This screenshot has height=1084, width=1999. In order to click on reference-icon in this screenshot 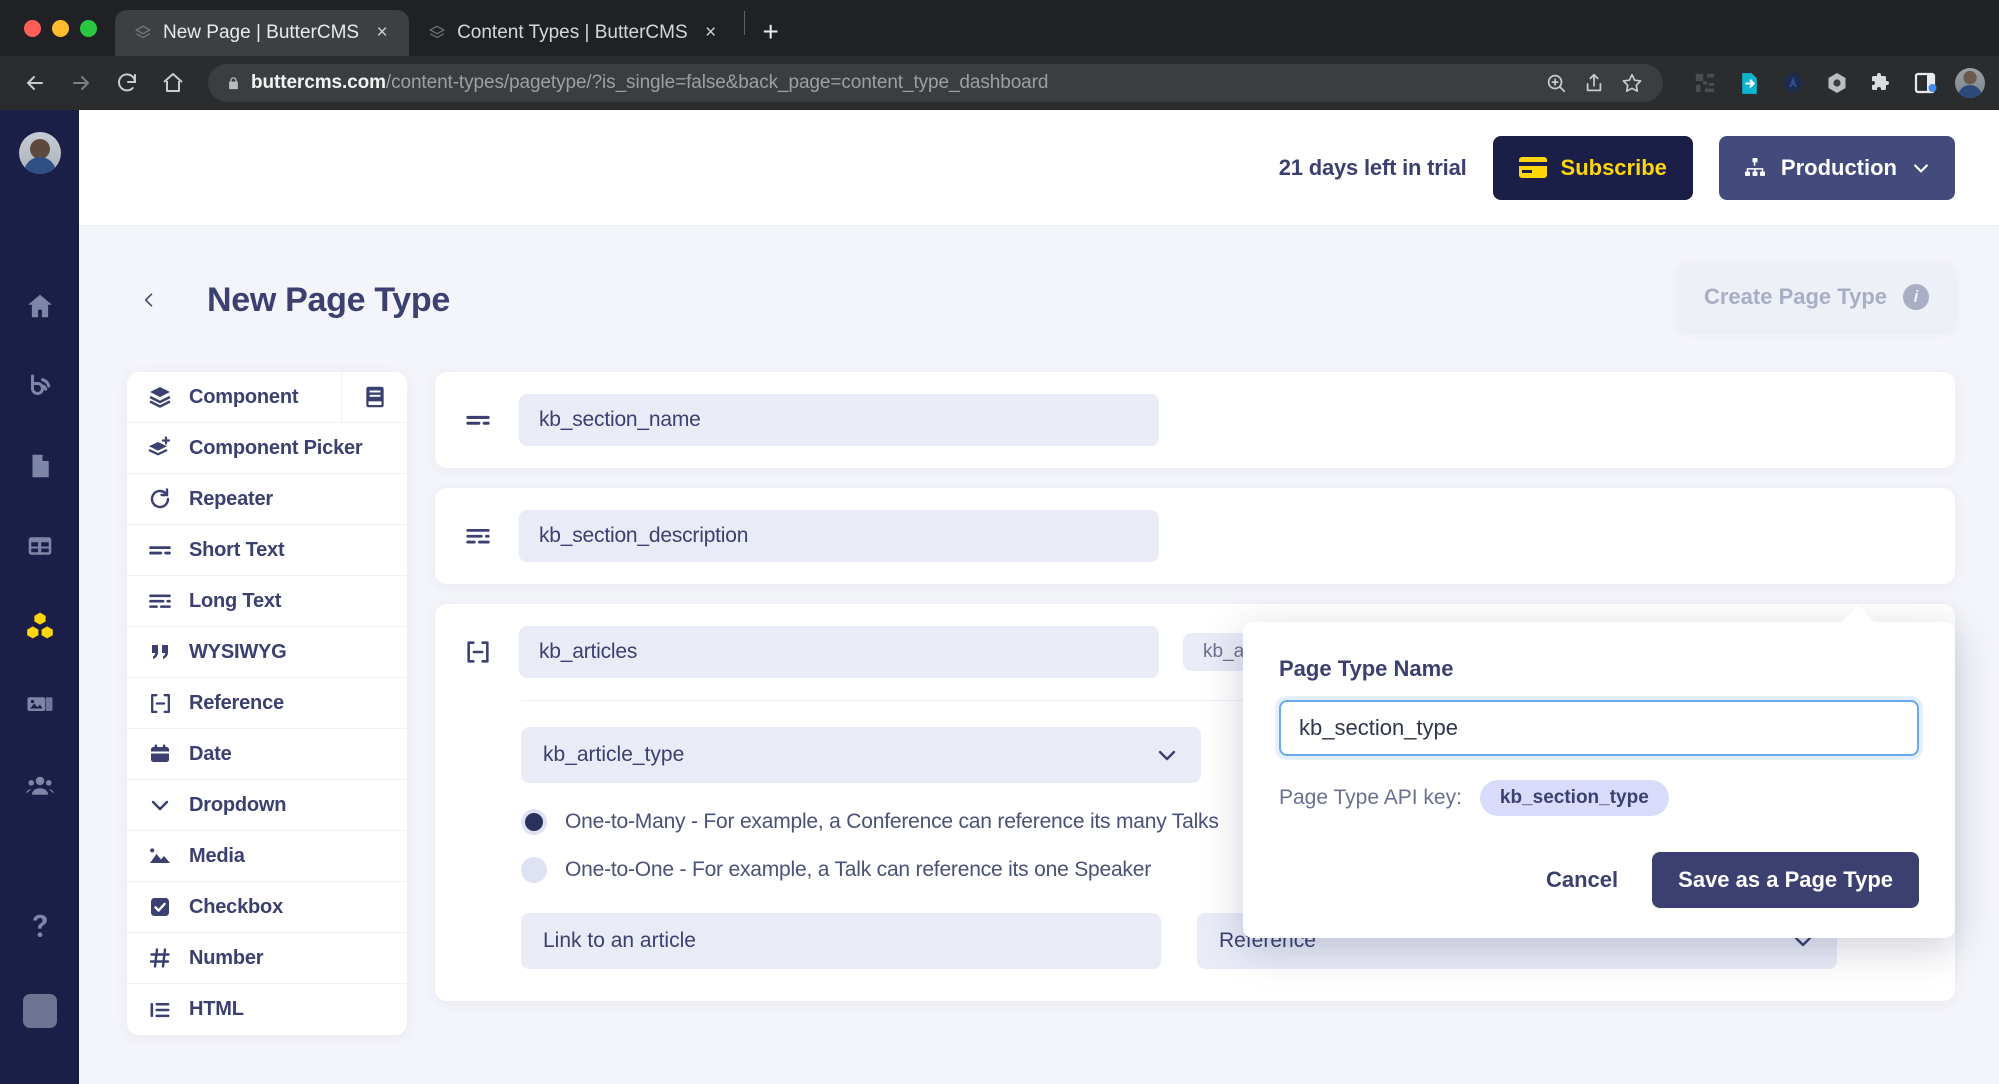, I will do `click(478, 652)`.